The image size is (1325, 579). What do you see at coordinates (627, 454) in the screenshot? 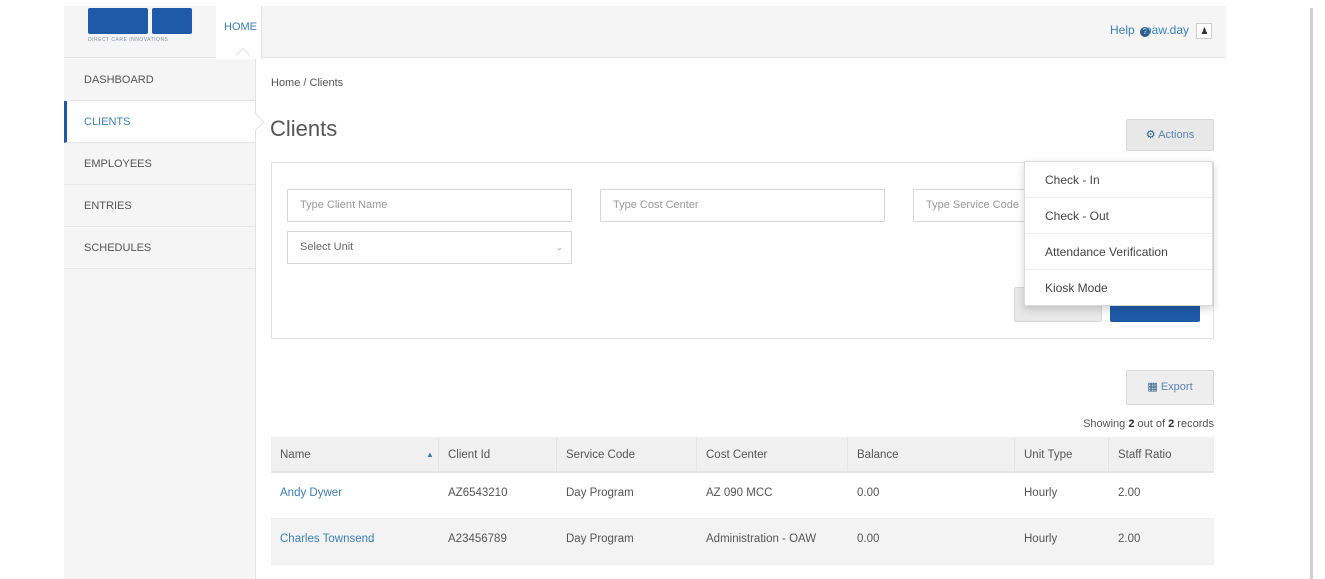
I see `col-header-service-code: Service Code` at bounding box center [627, 454].